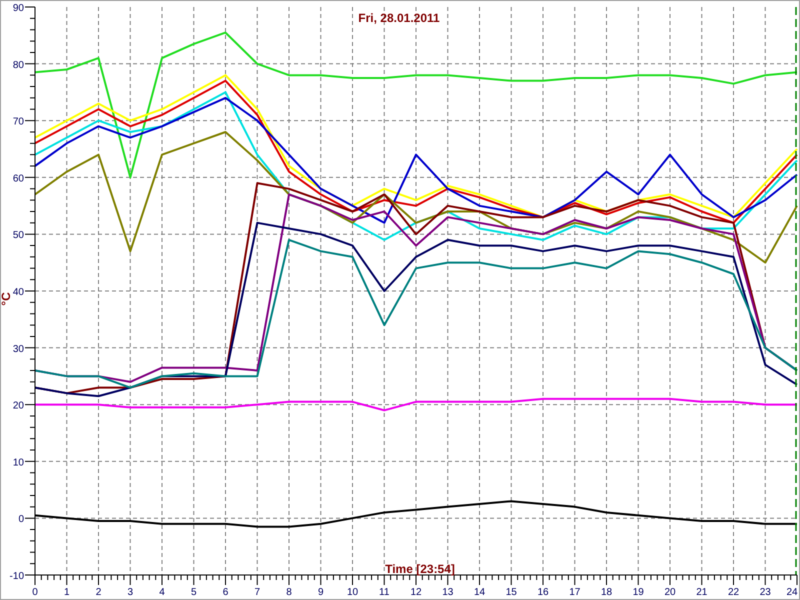 The height and width of the screenshot is (600, 800). What do you see at coordinates (399, 18) in the screenshot?
I see `chart-title: Fri, 28.01.2011` at bounding box center [399, 18].